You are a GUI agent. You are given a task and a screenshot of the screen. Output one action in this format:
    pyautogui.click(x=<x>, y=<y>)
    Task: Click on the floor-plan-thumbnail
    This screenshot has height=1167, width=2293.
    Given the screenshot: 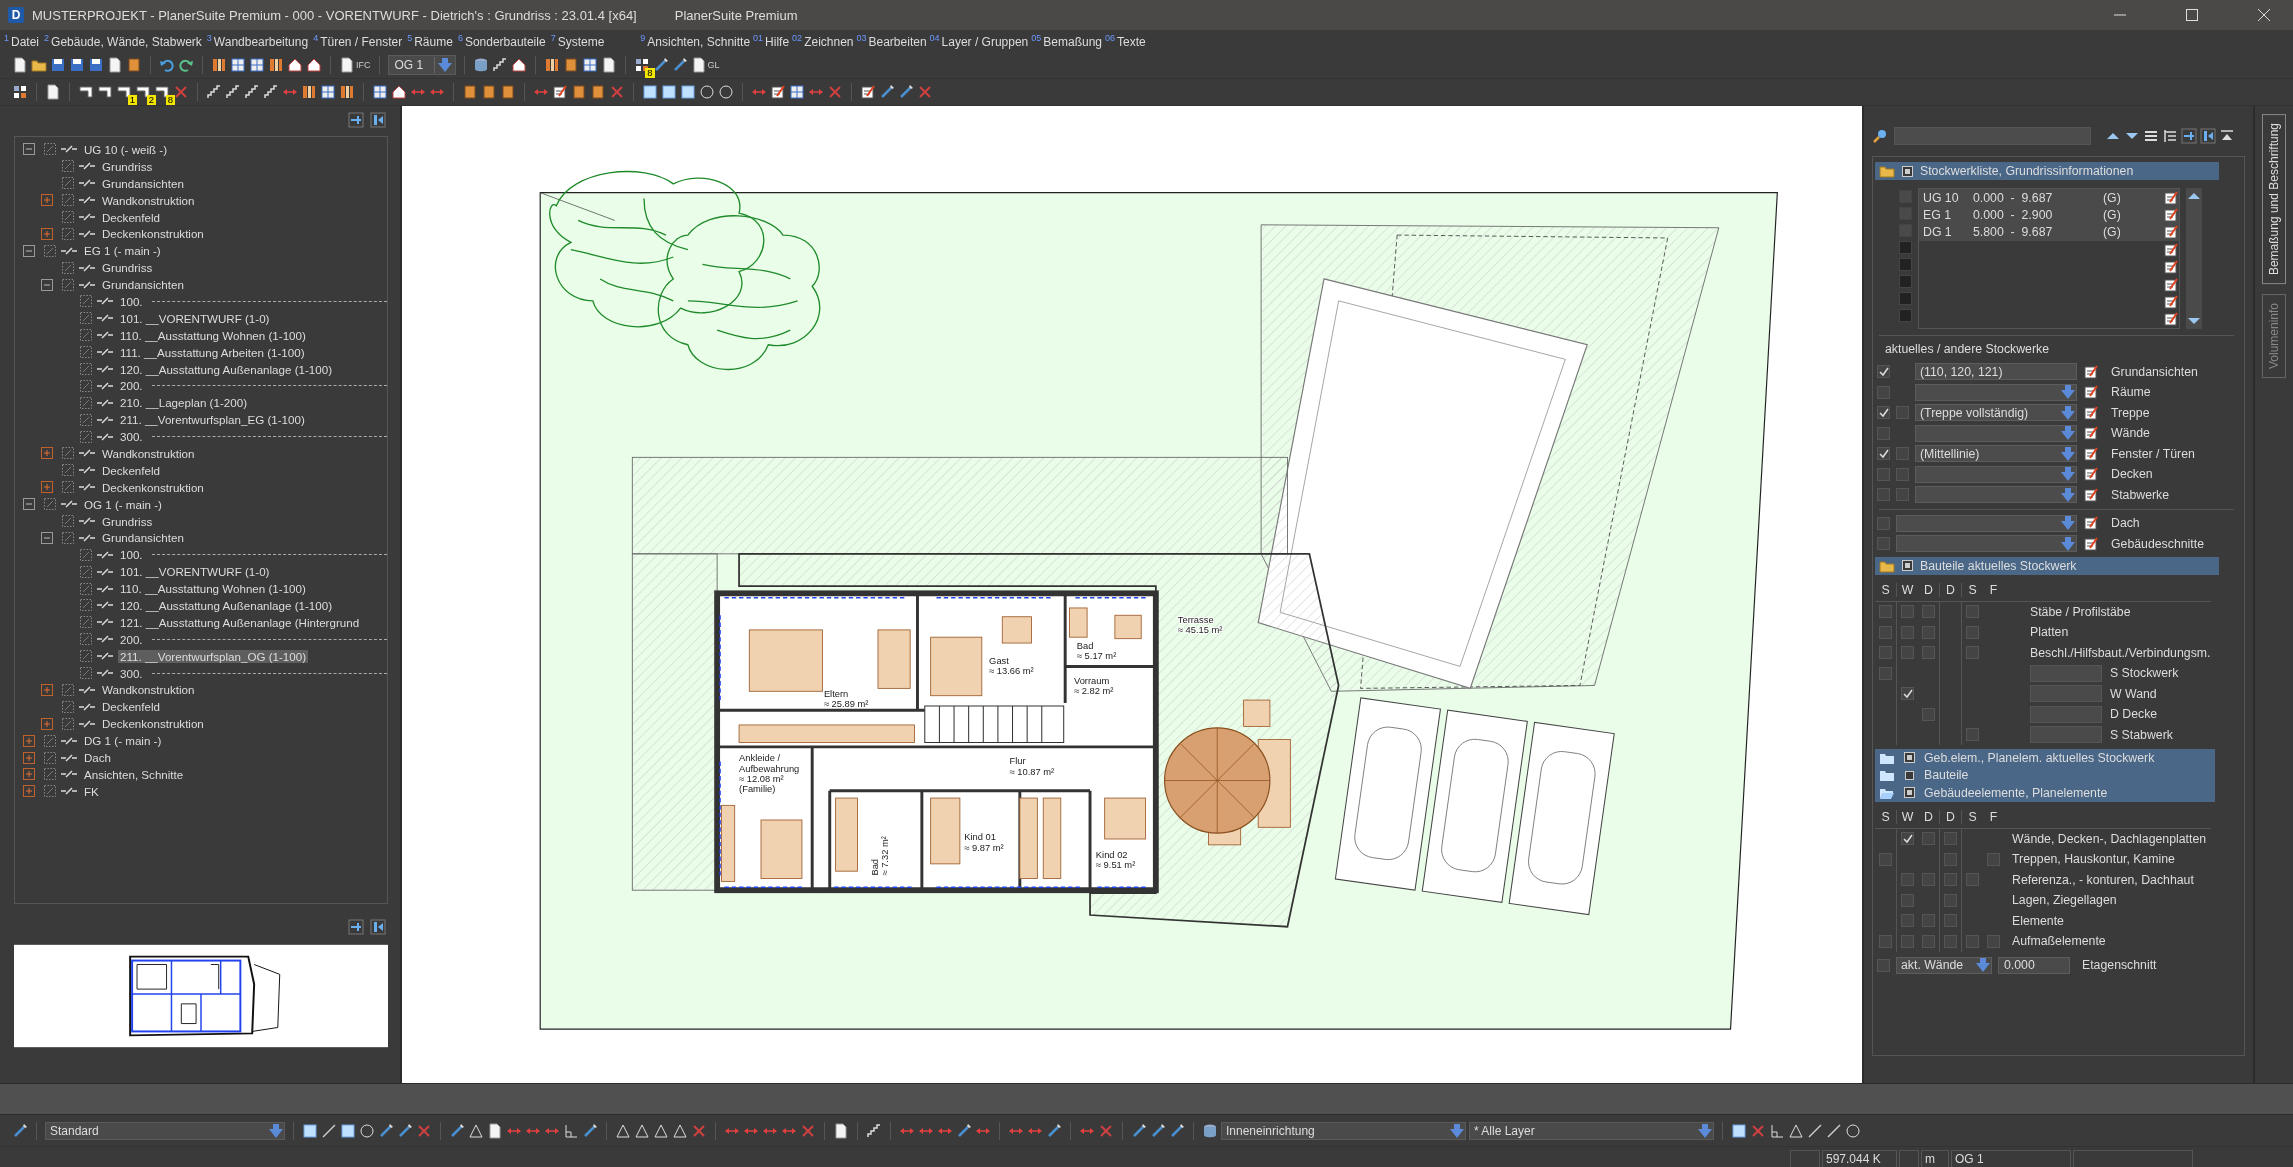 What is the action you would take?
    pyautogui.click(x=201, y=996)
    